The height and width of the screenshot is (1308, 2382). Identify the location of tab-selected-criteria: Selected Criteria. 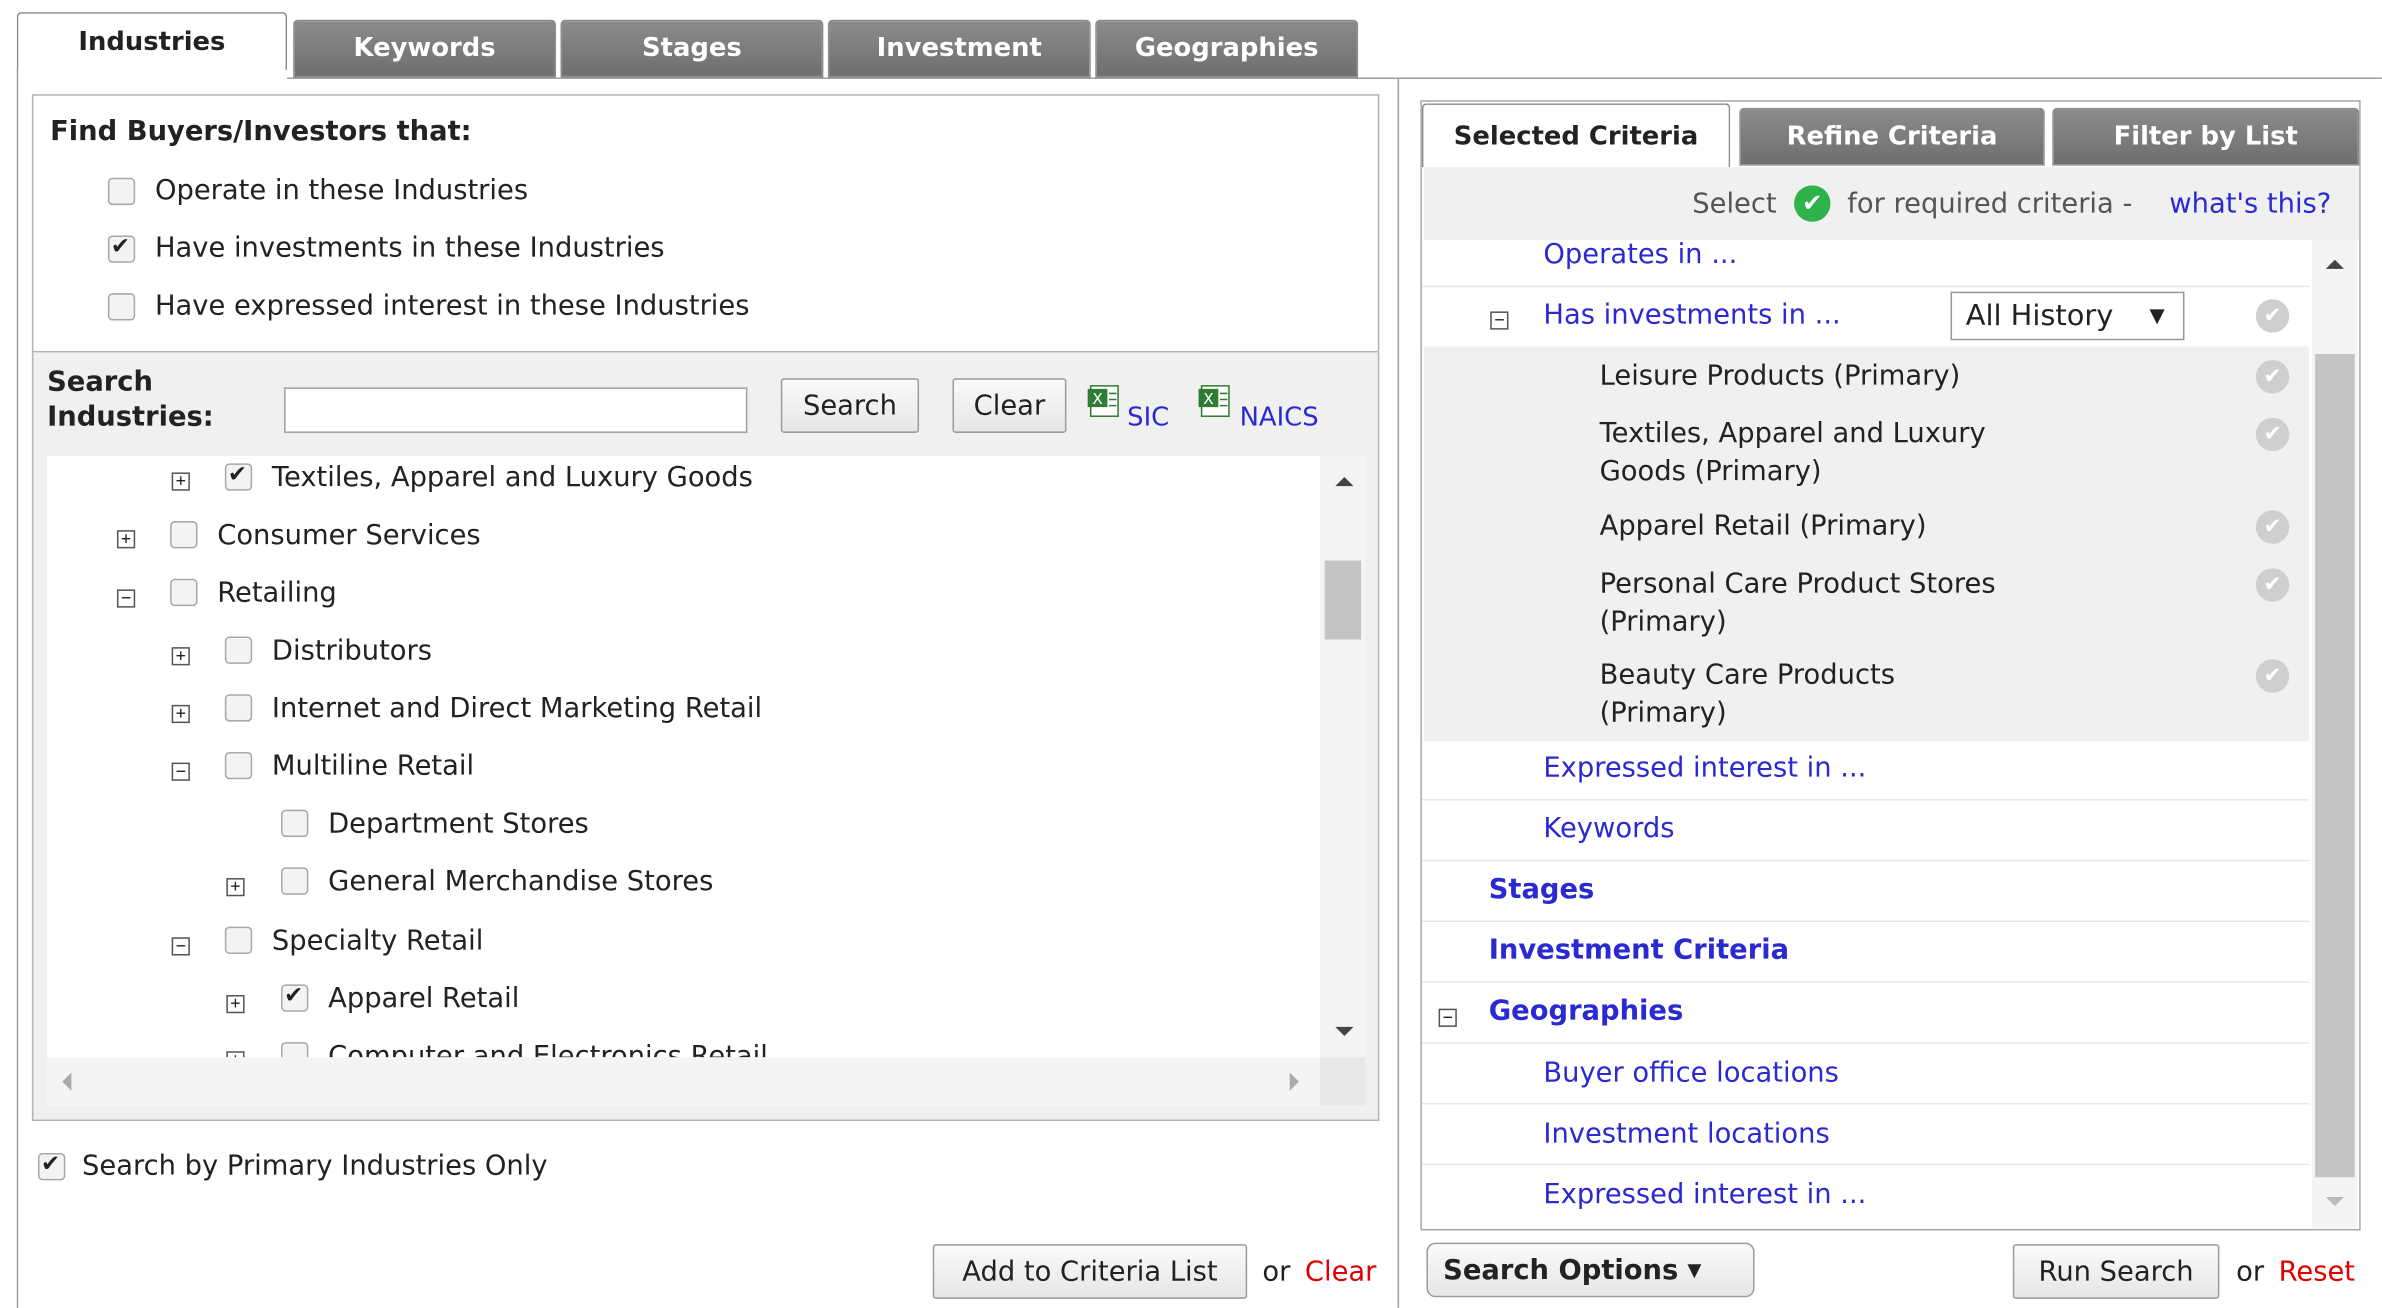
(1576, 135).